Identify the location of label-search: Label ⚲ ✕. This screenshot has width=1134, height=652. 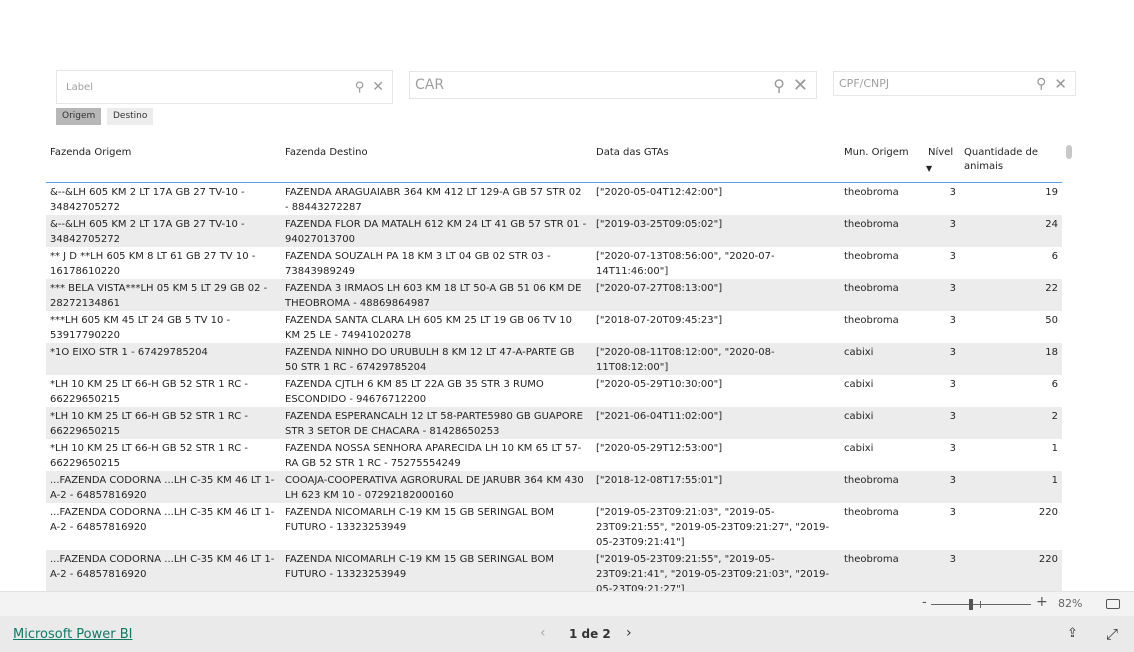
(224, 87).